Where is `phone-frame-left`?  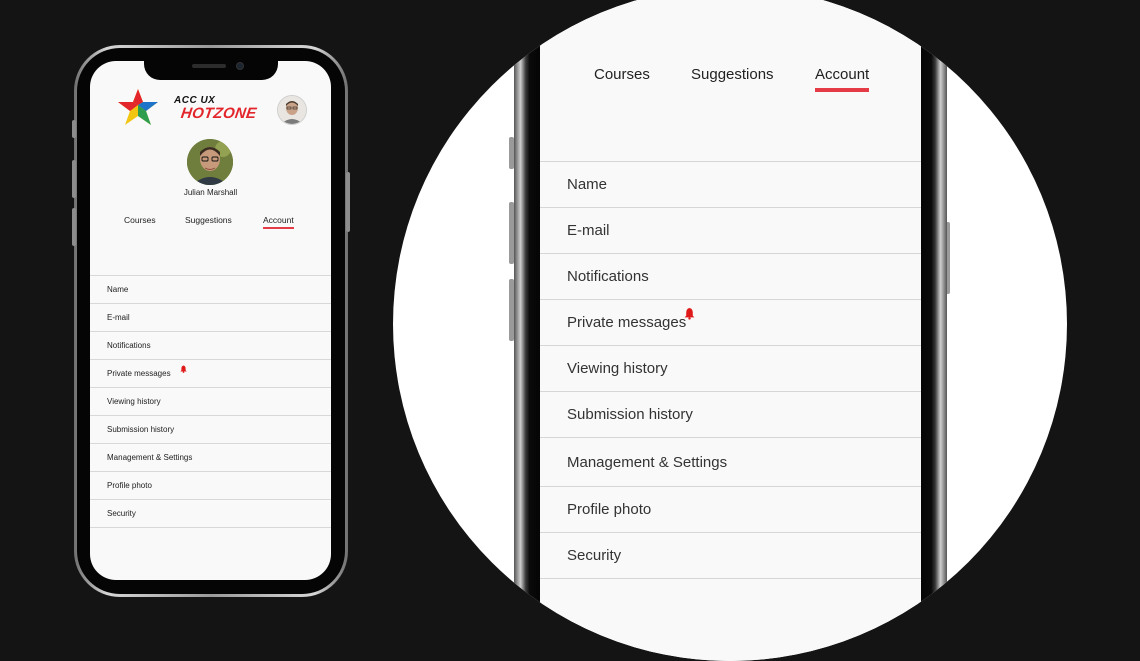
phone-frame-left is located at coordinates (527, 330).